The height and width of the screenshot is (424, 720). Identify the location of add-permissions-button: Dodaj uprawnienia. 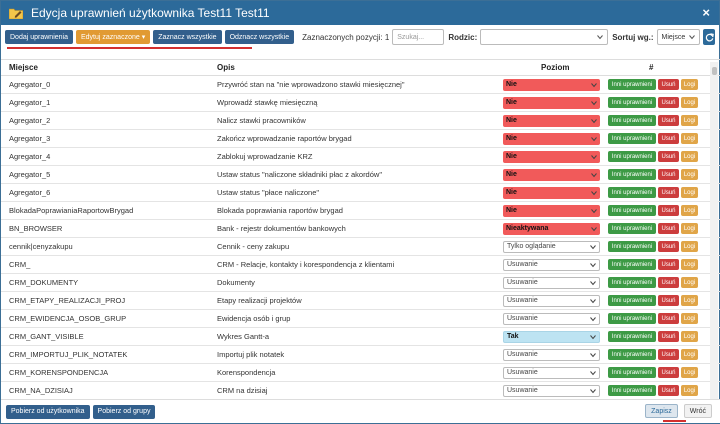
(39, 37).